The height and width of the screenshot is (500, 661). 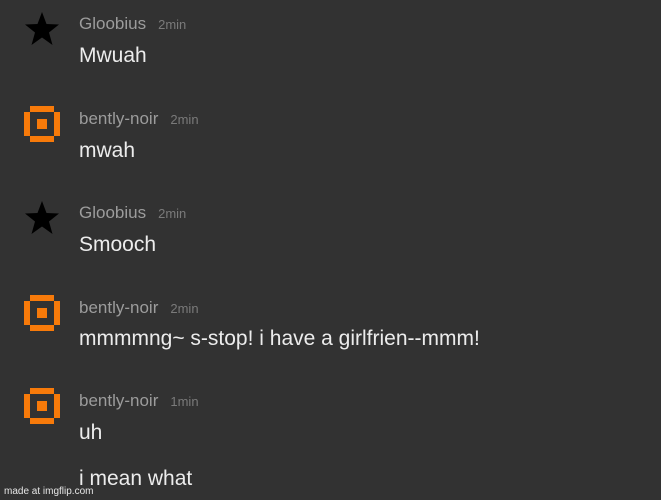 What do you see at coordinates (91, 432) in the screenshot?
I see `message-text: uh` at bounding box center [91, 432].